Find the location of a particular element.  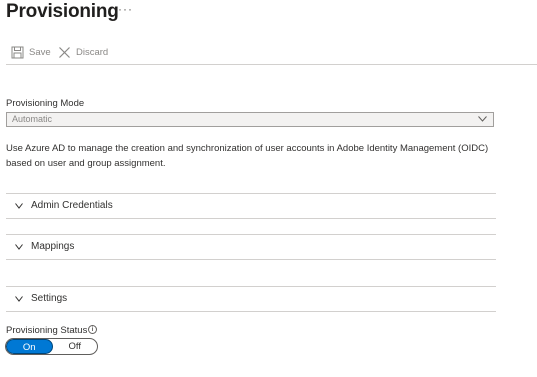

save-button: Save is located at coordinates (31, 52).